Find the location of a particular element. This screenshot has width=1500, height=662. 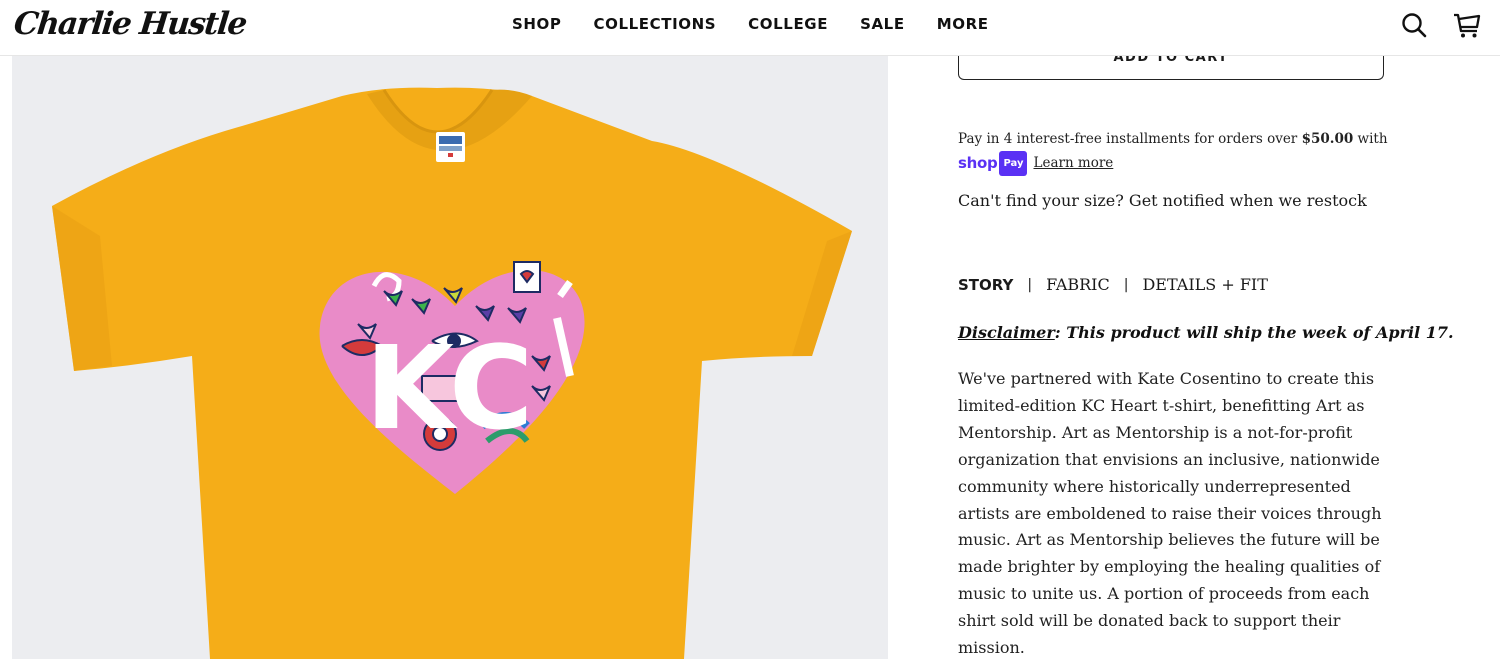

installments-suffix: with is located at coordinates (1370, 139).